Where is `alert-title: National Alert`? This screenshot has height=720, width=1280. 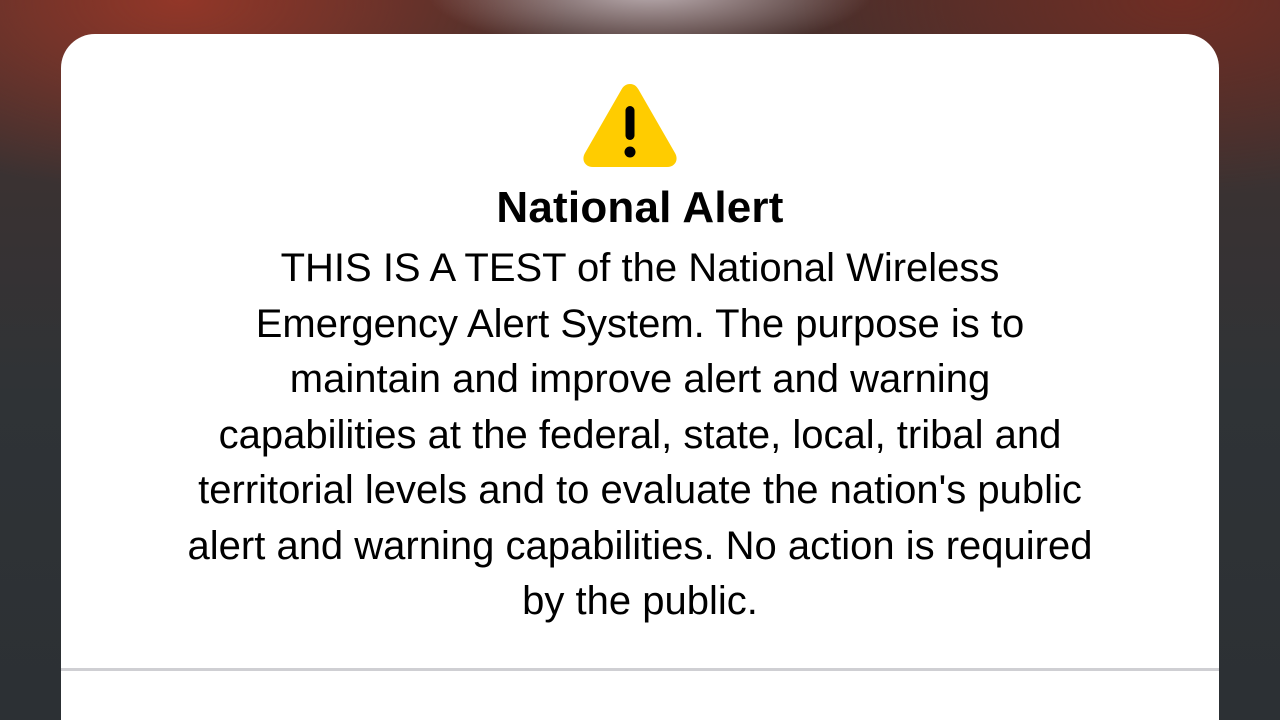 alert-title: National Alert is located at coordinates (640, 207).